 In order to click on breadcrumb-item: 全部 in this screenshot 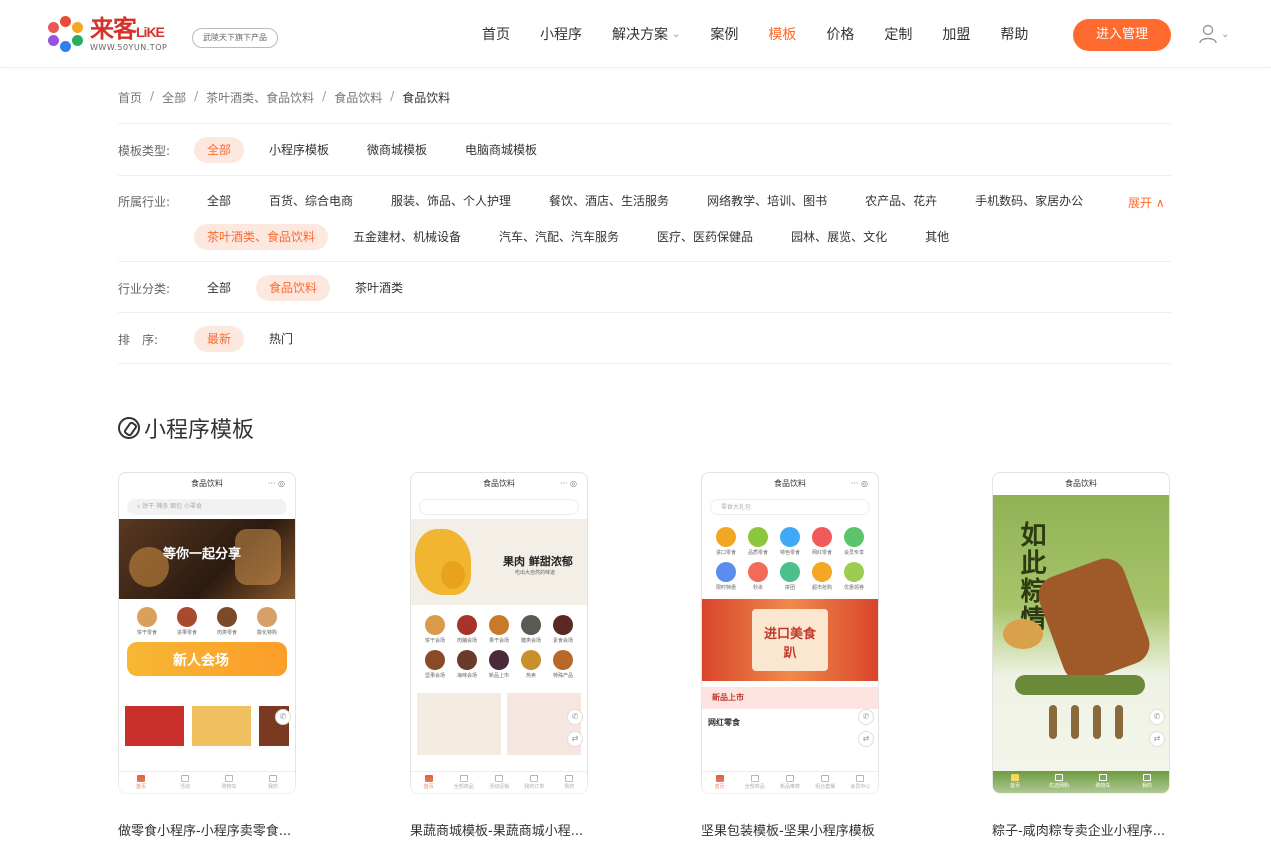, I will do `click(174, 97)`.